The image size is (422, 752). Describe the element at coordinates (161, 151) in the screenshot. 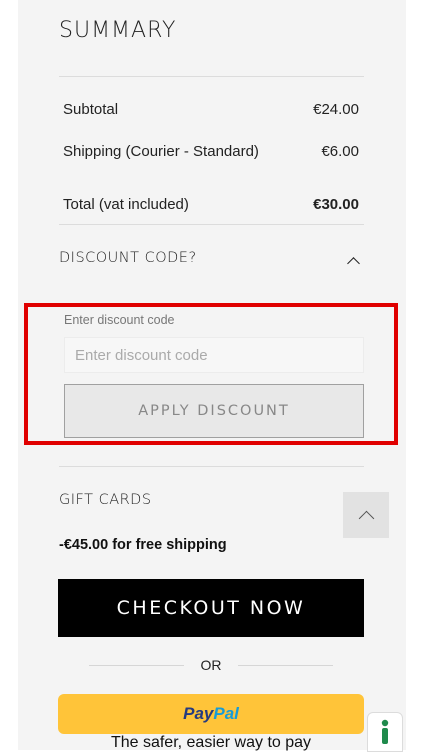

I see `shipping-label: Shipping (Courier - Standard)` at that location.